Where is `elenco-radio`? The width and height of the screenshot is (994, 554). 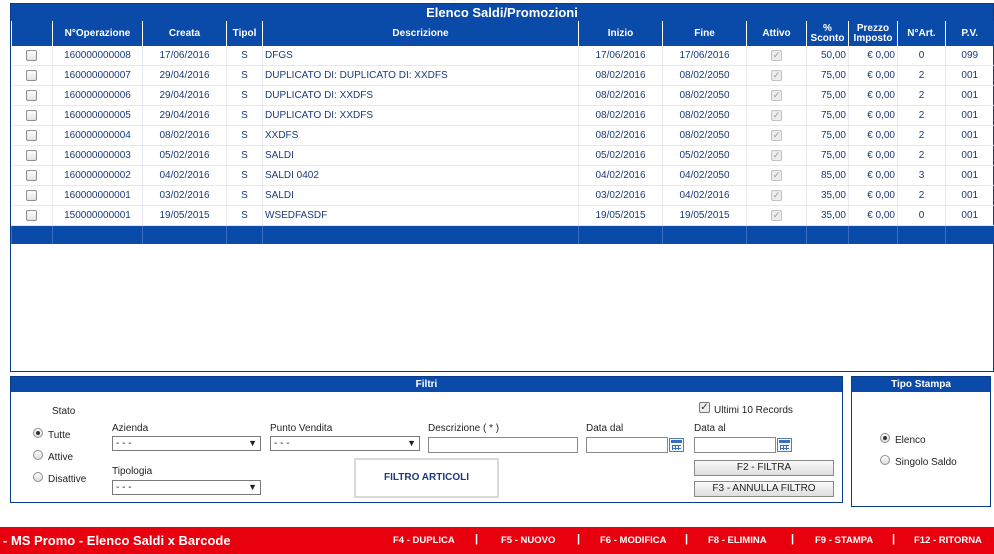
elenco-radio is located at coordinates (885, 438).